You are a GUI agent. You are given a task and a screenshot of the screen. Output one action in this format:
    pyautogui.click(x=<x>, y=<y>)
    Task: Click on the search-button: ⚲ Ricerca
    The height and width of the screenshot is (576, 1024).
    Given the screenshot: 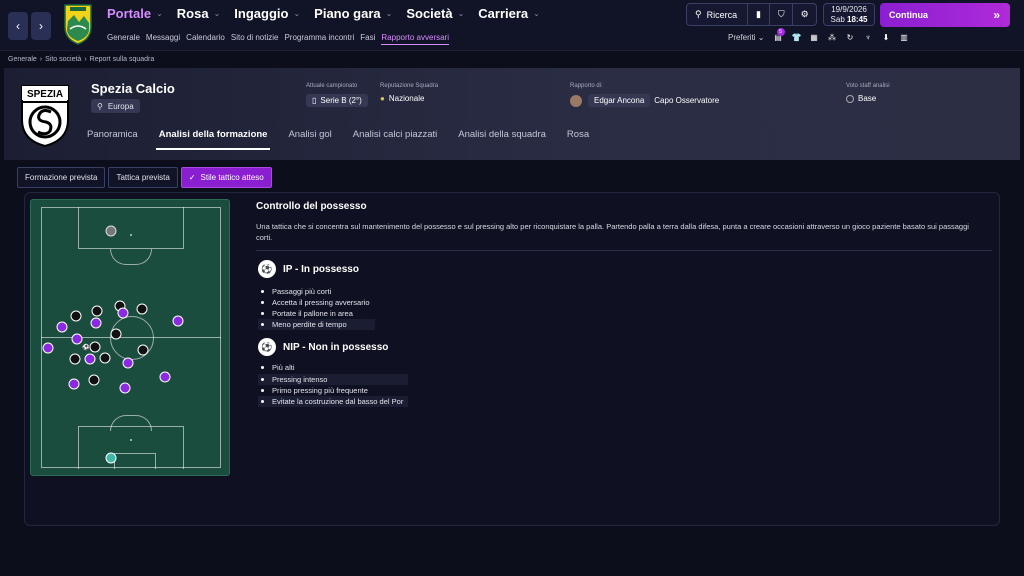 What is the action you would take?
    pyautogui.click(x=717, y=14)
    